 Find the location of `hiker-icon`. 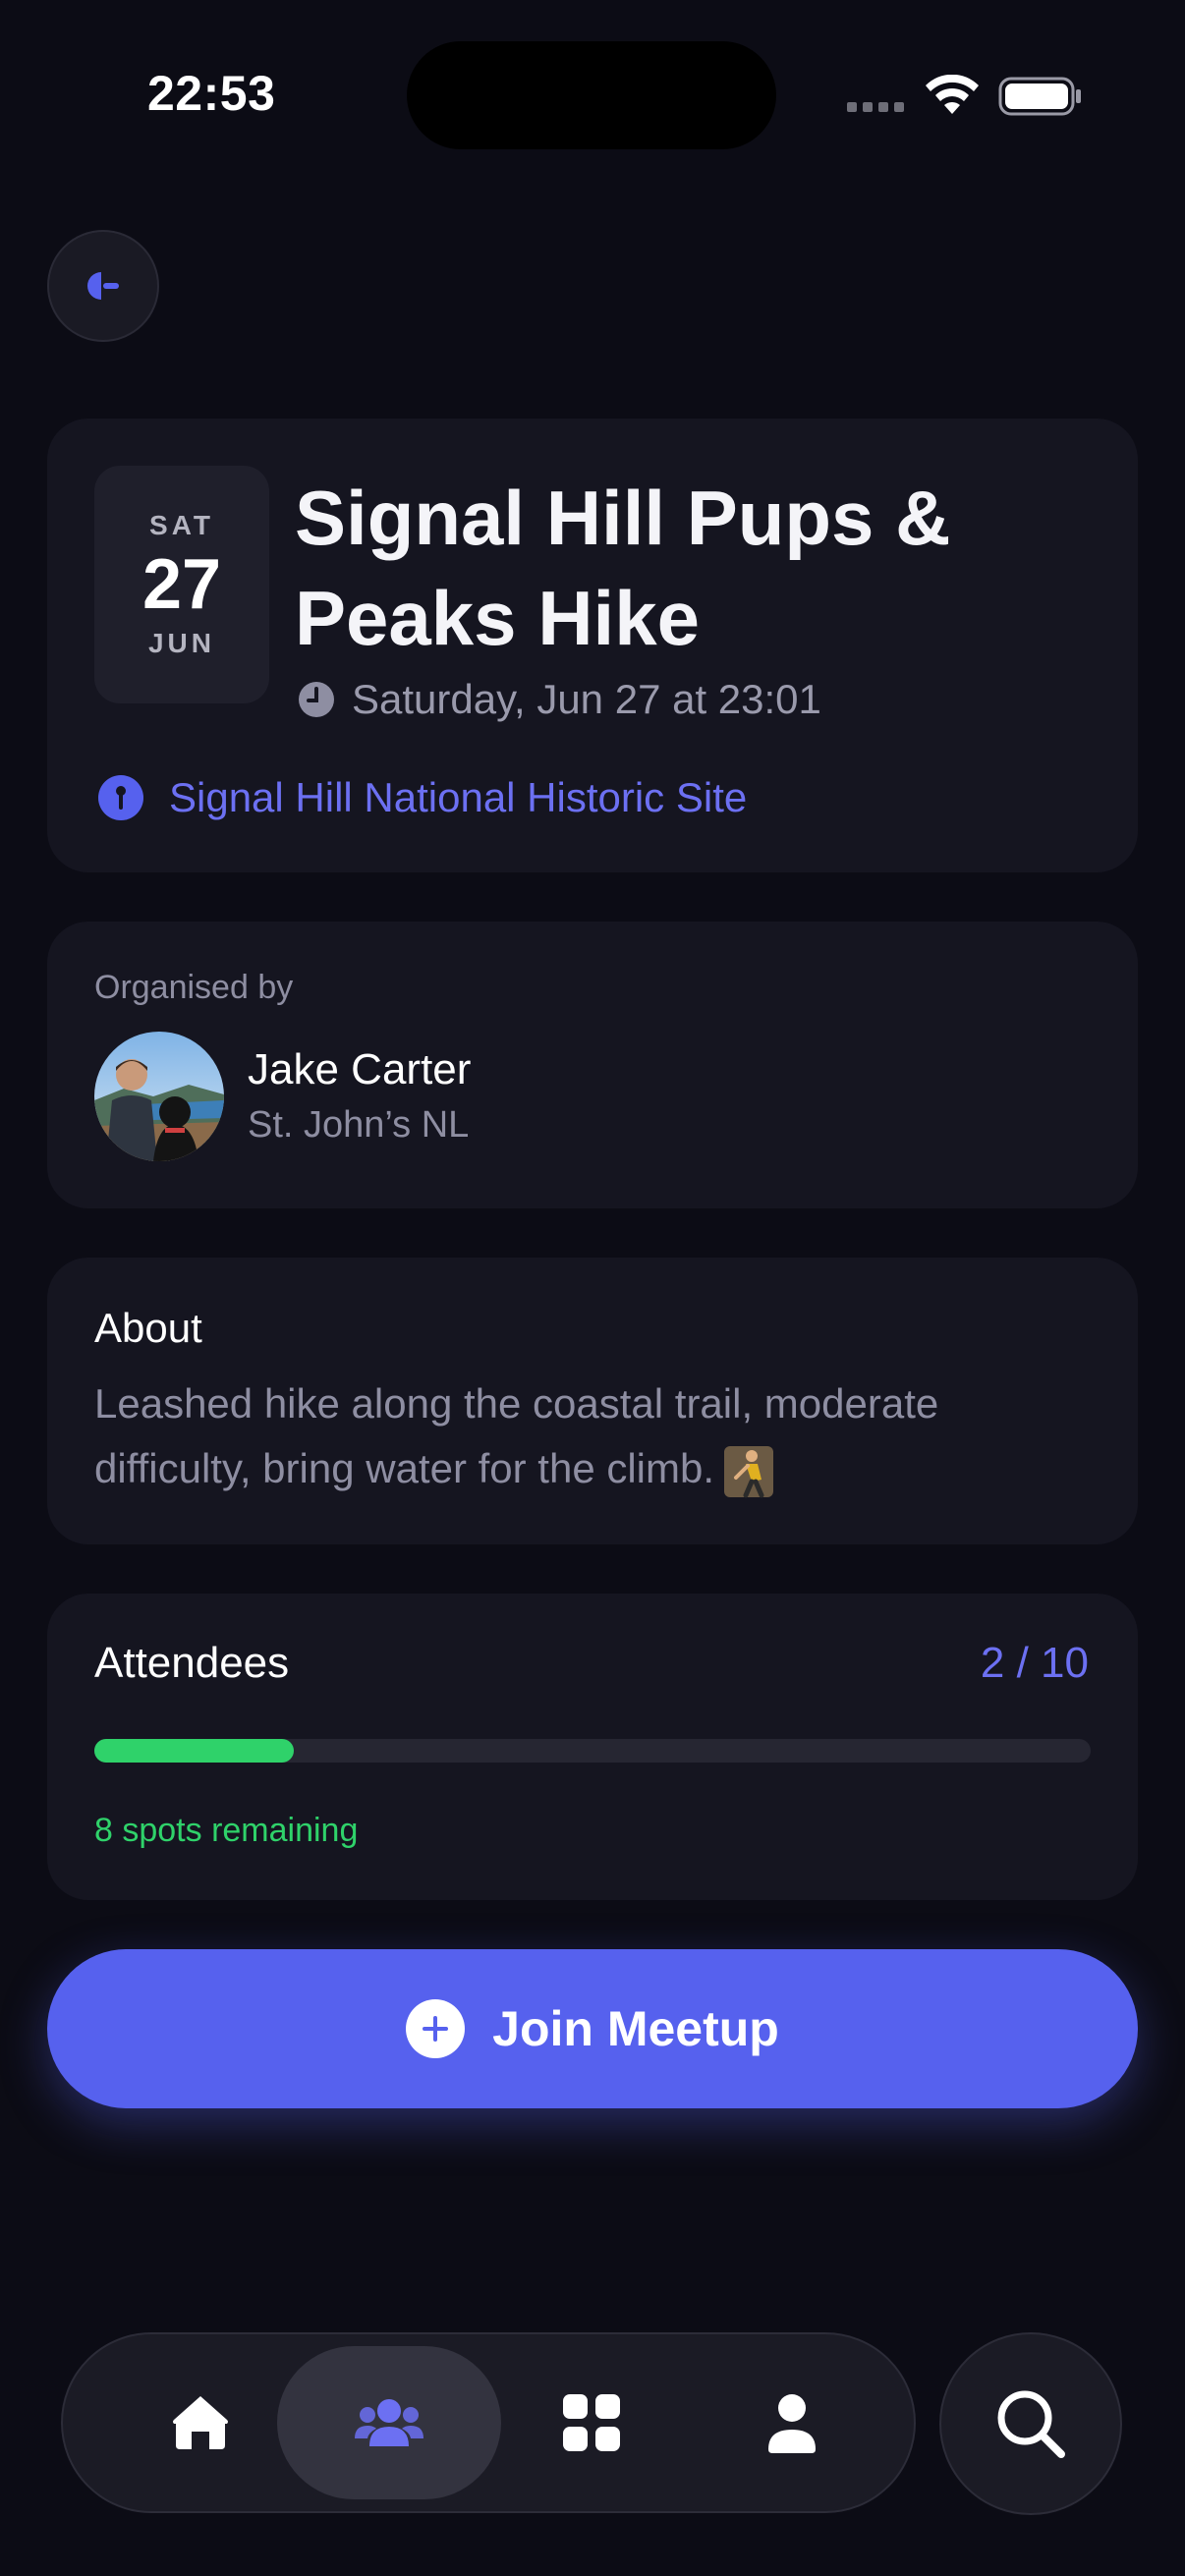

hiker-icon is located at coordinates (749, 1471).